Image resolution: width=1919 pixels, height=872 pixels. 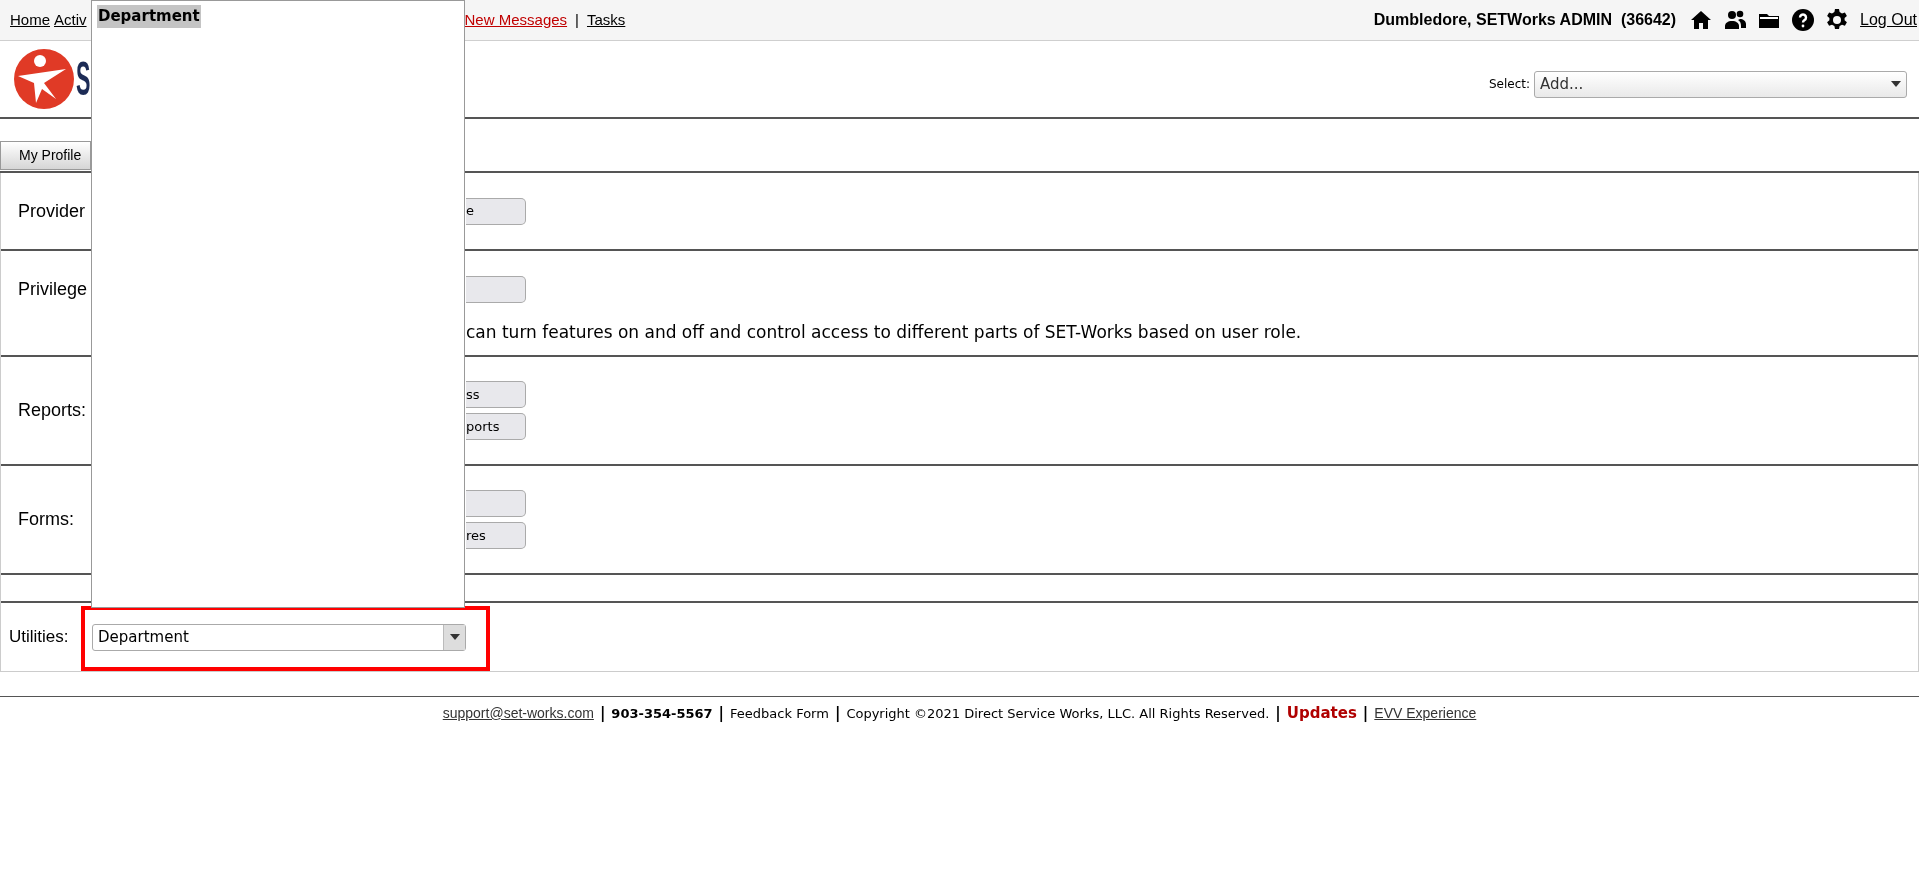 What do you see at coordinates (516, 20) in the screenshot?
I see `nav-link: New Messages` at bounding box center [516, 20].